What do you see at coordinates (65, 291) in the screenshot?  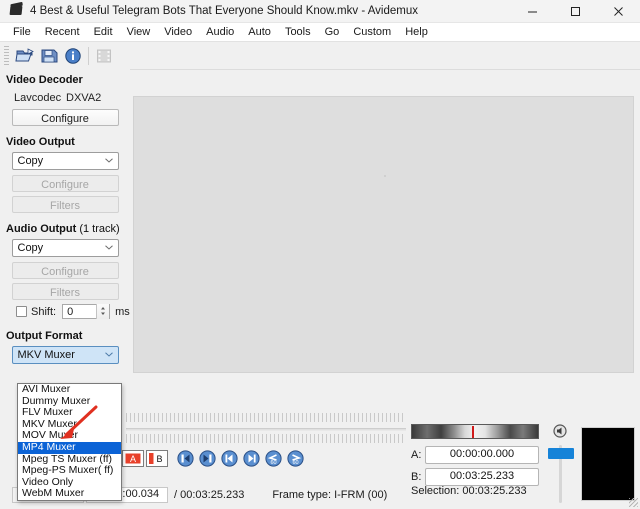 I see `audio-output-filters-button: Filters` at bounding box center [65, 291].